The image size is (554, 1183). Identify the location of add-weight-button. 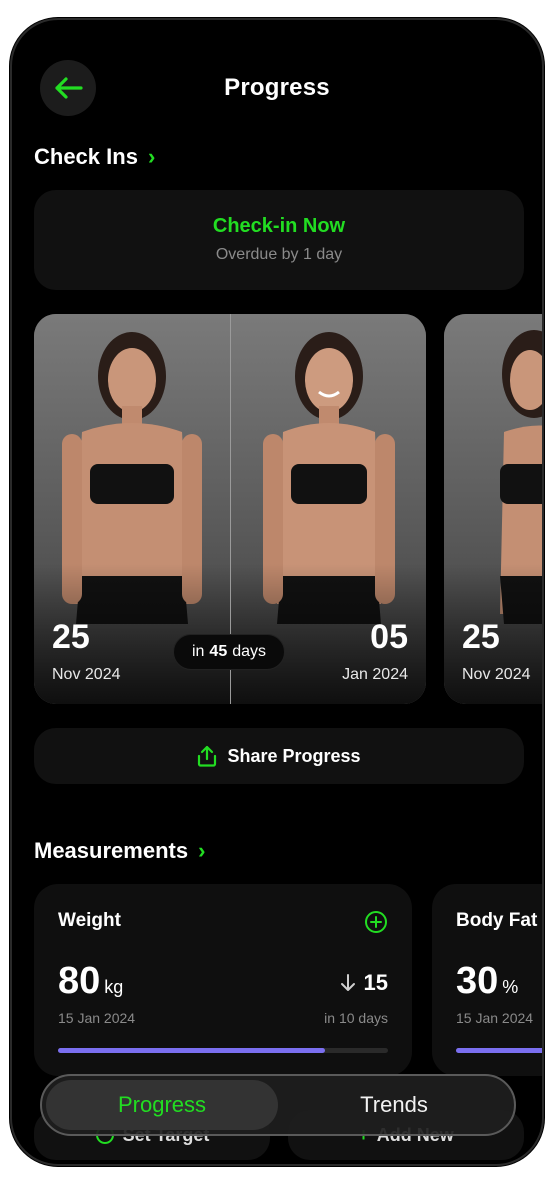
(376, 924).